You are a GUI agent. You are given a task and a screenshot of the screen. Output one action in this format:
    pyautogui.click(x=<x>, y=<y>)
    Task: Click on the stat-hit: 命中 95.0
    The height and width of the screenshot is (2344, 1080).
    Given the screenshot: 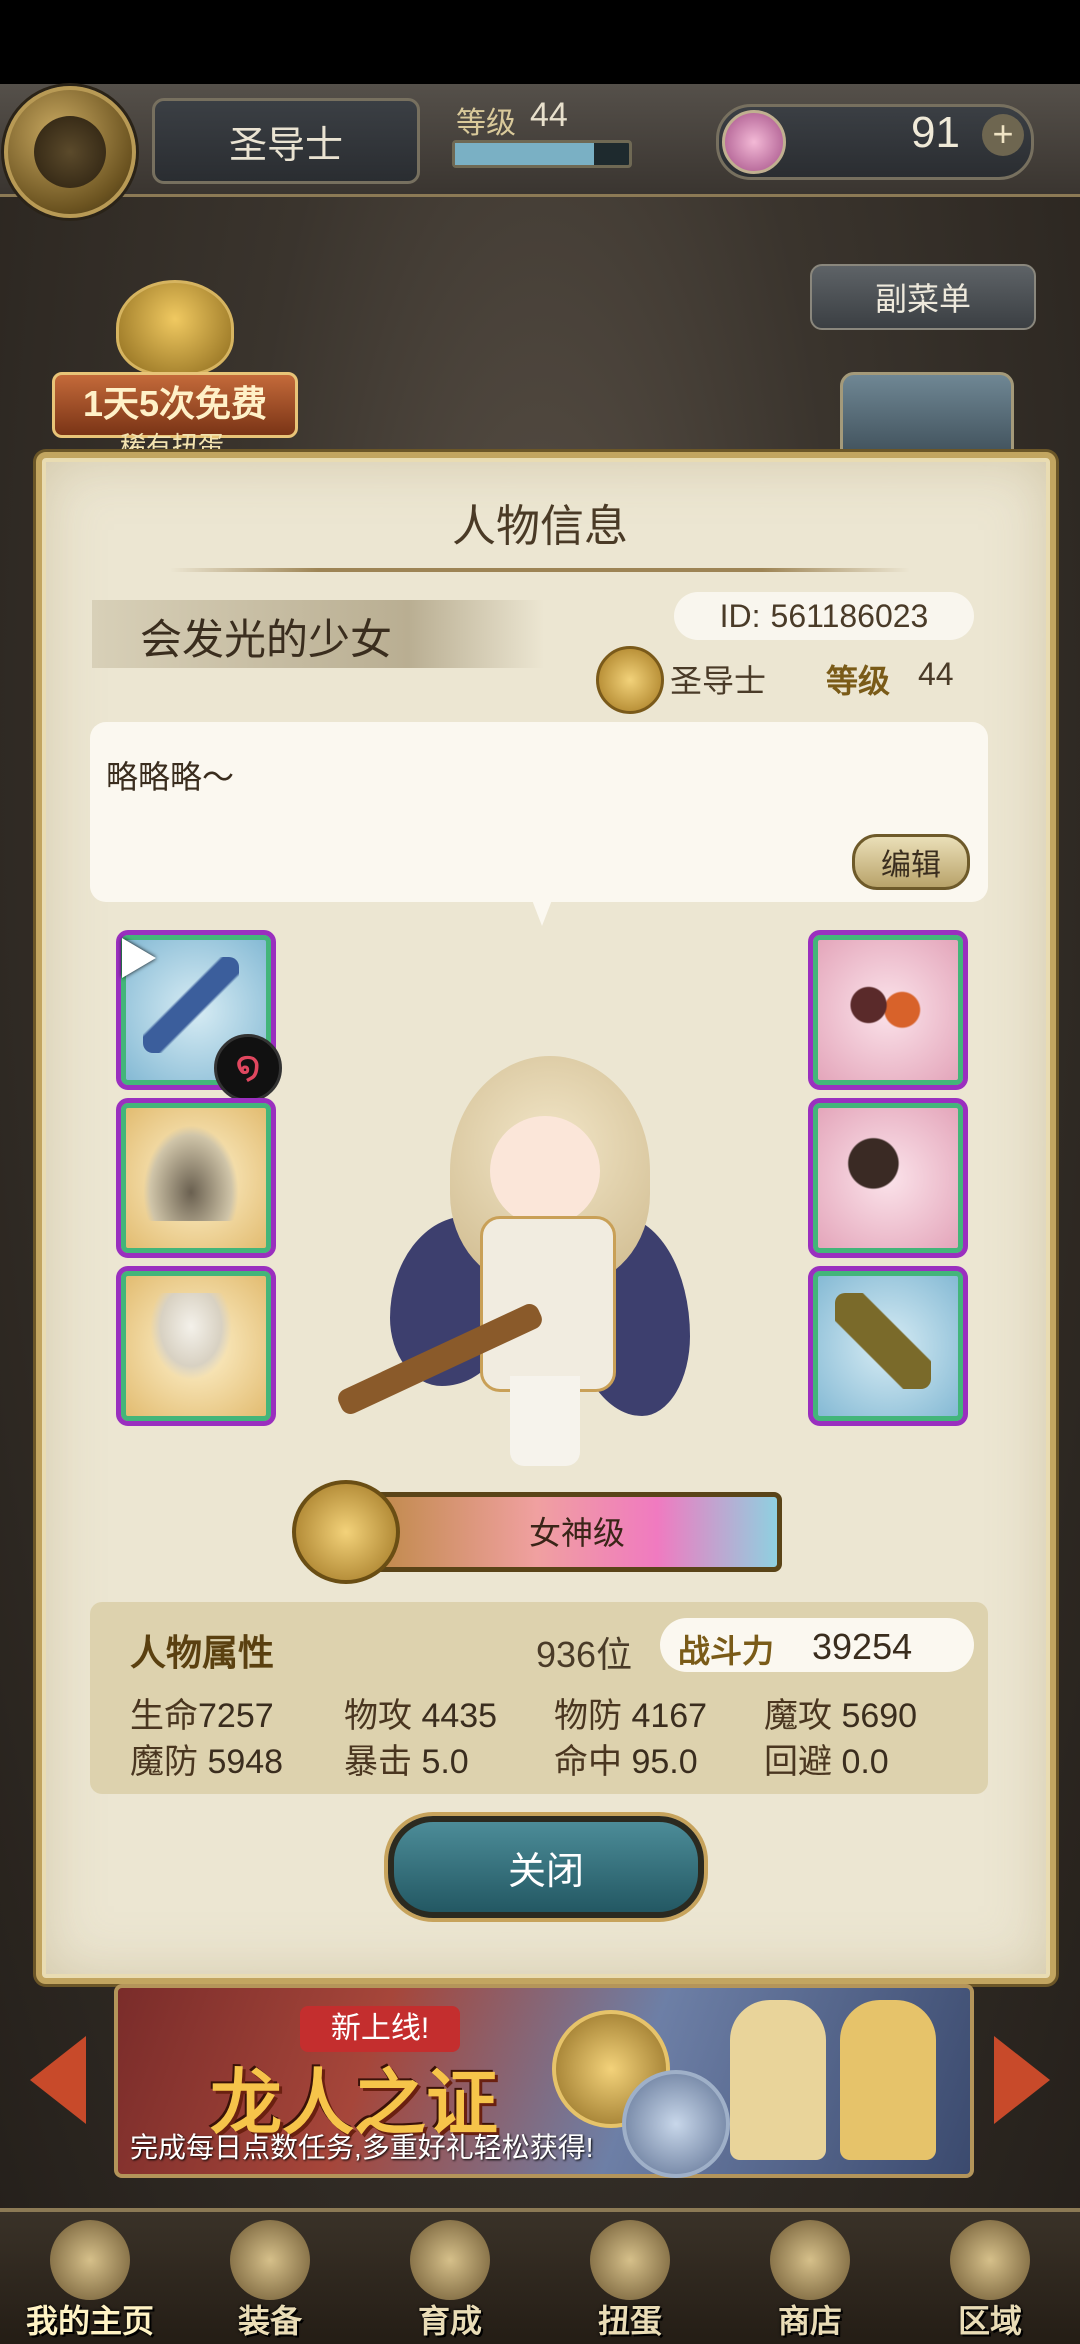 What is the action you would take?
    pyautogui.click(x=626, y=1762)
    